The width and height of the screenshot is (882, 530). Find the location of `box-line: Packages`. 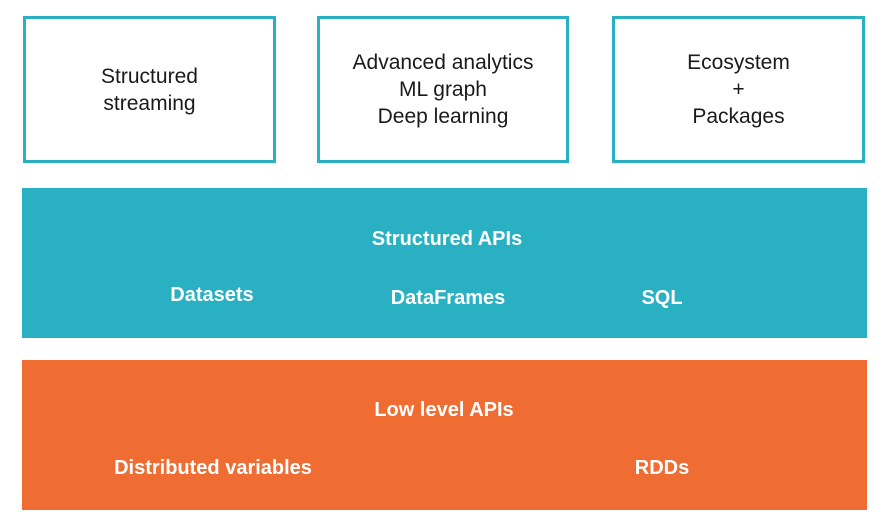

box-line: Packages is located at coordinates (738, 116).